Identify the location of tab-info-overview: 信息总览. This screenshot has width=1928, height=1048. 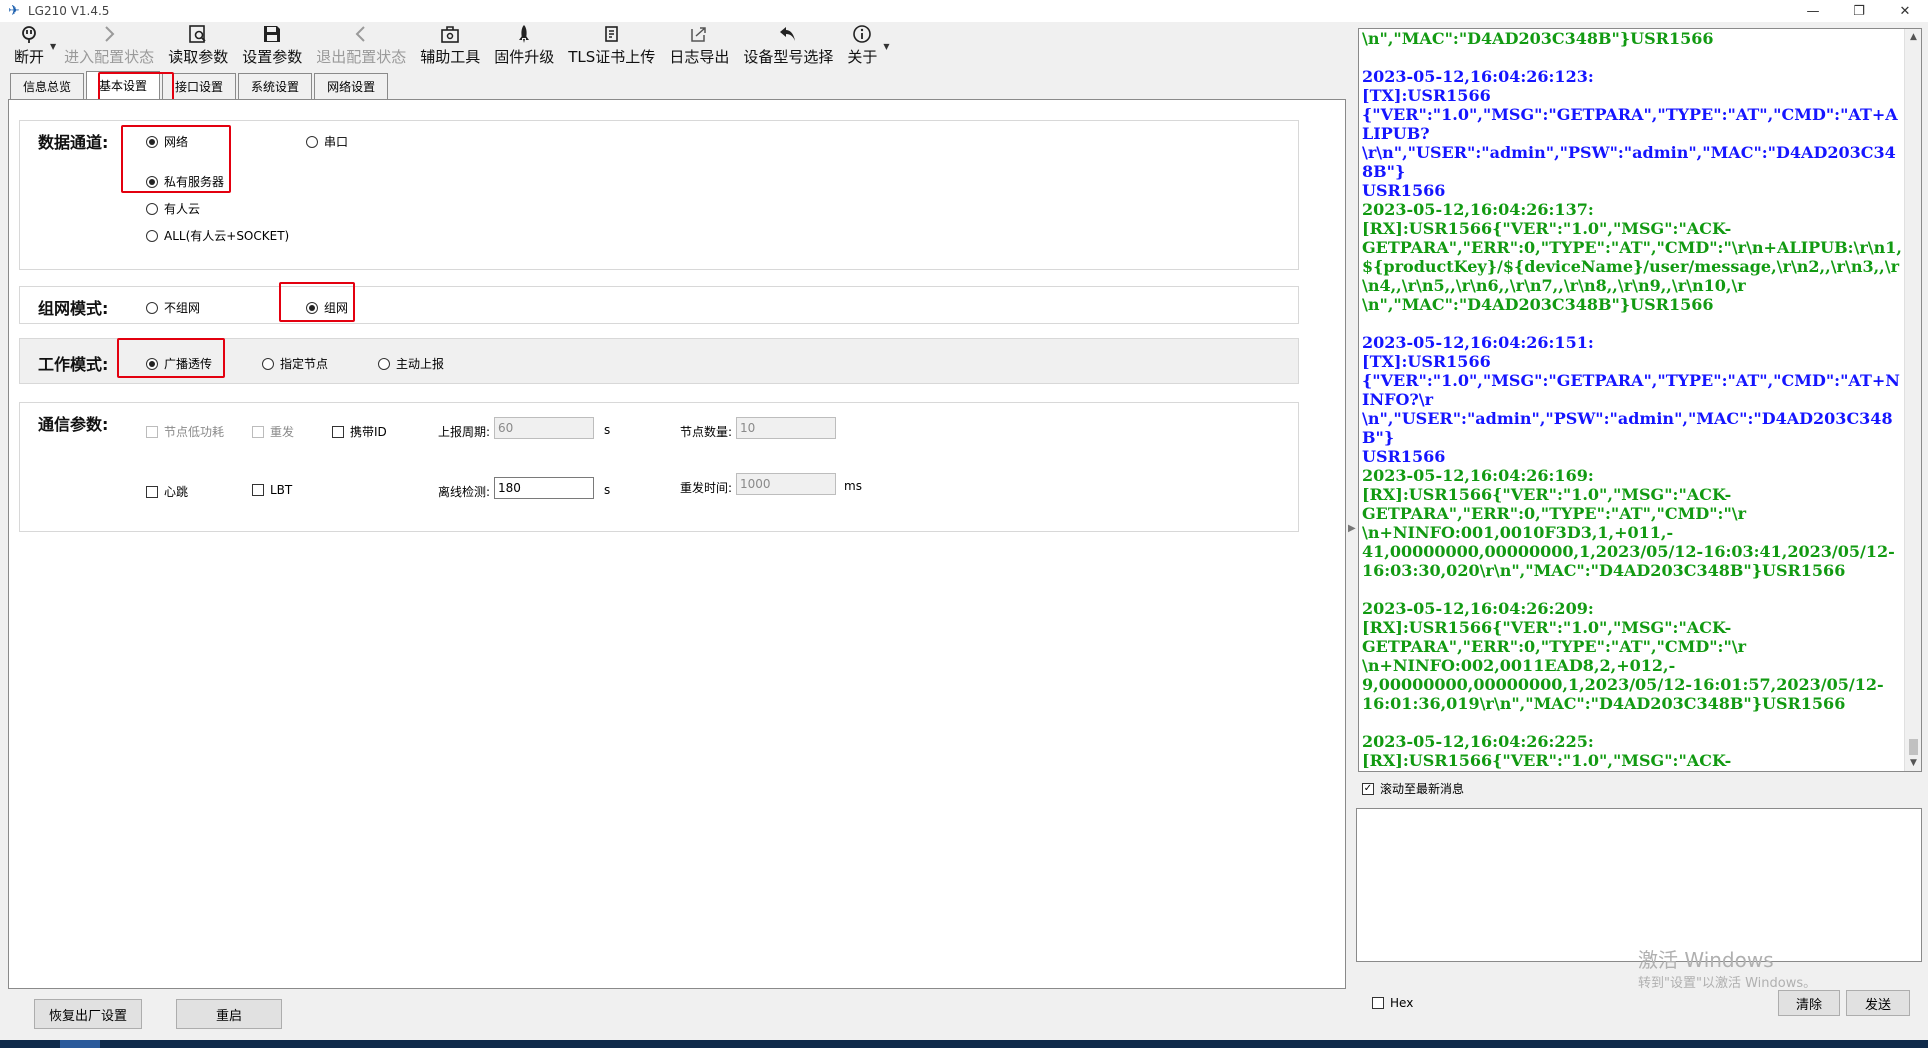
(47, 86).